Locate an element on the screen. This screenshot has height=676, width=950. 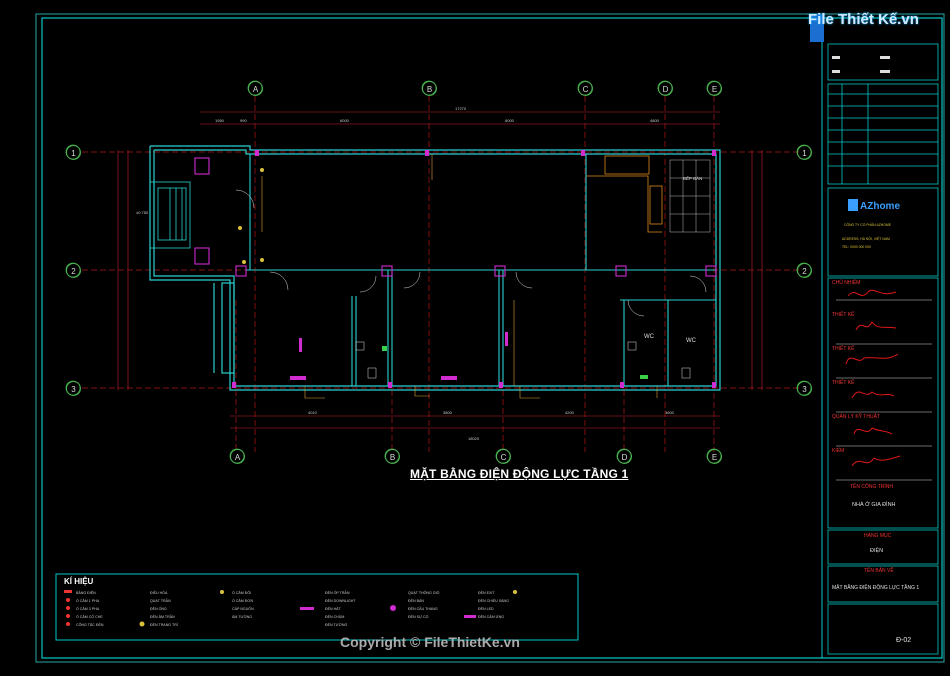
svg-text: ĐÈN CHIẾU SÁNG is located at coordinates (493, 600).